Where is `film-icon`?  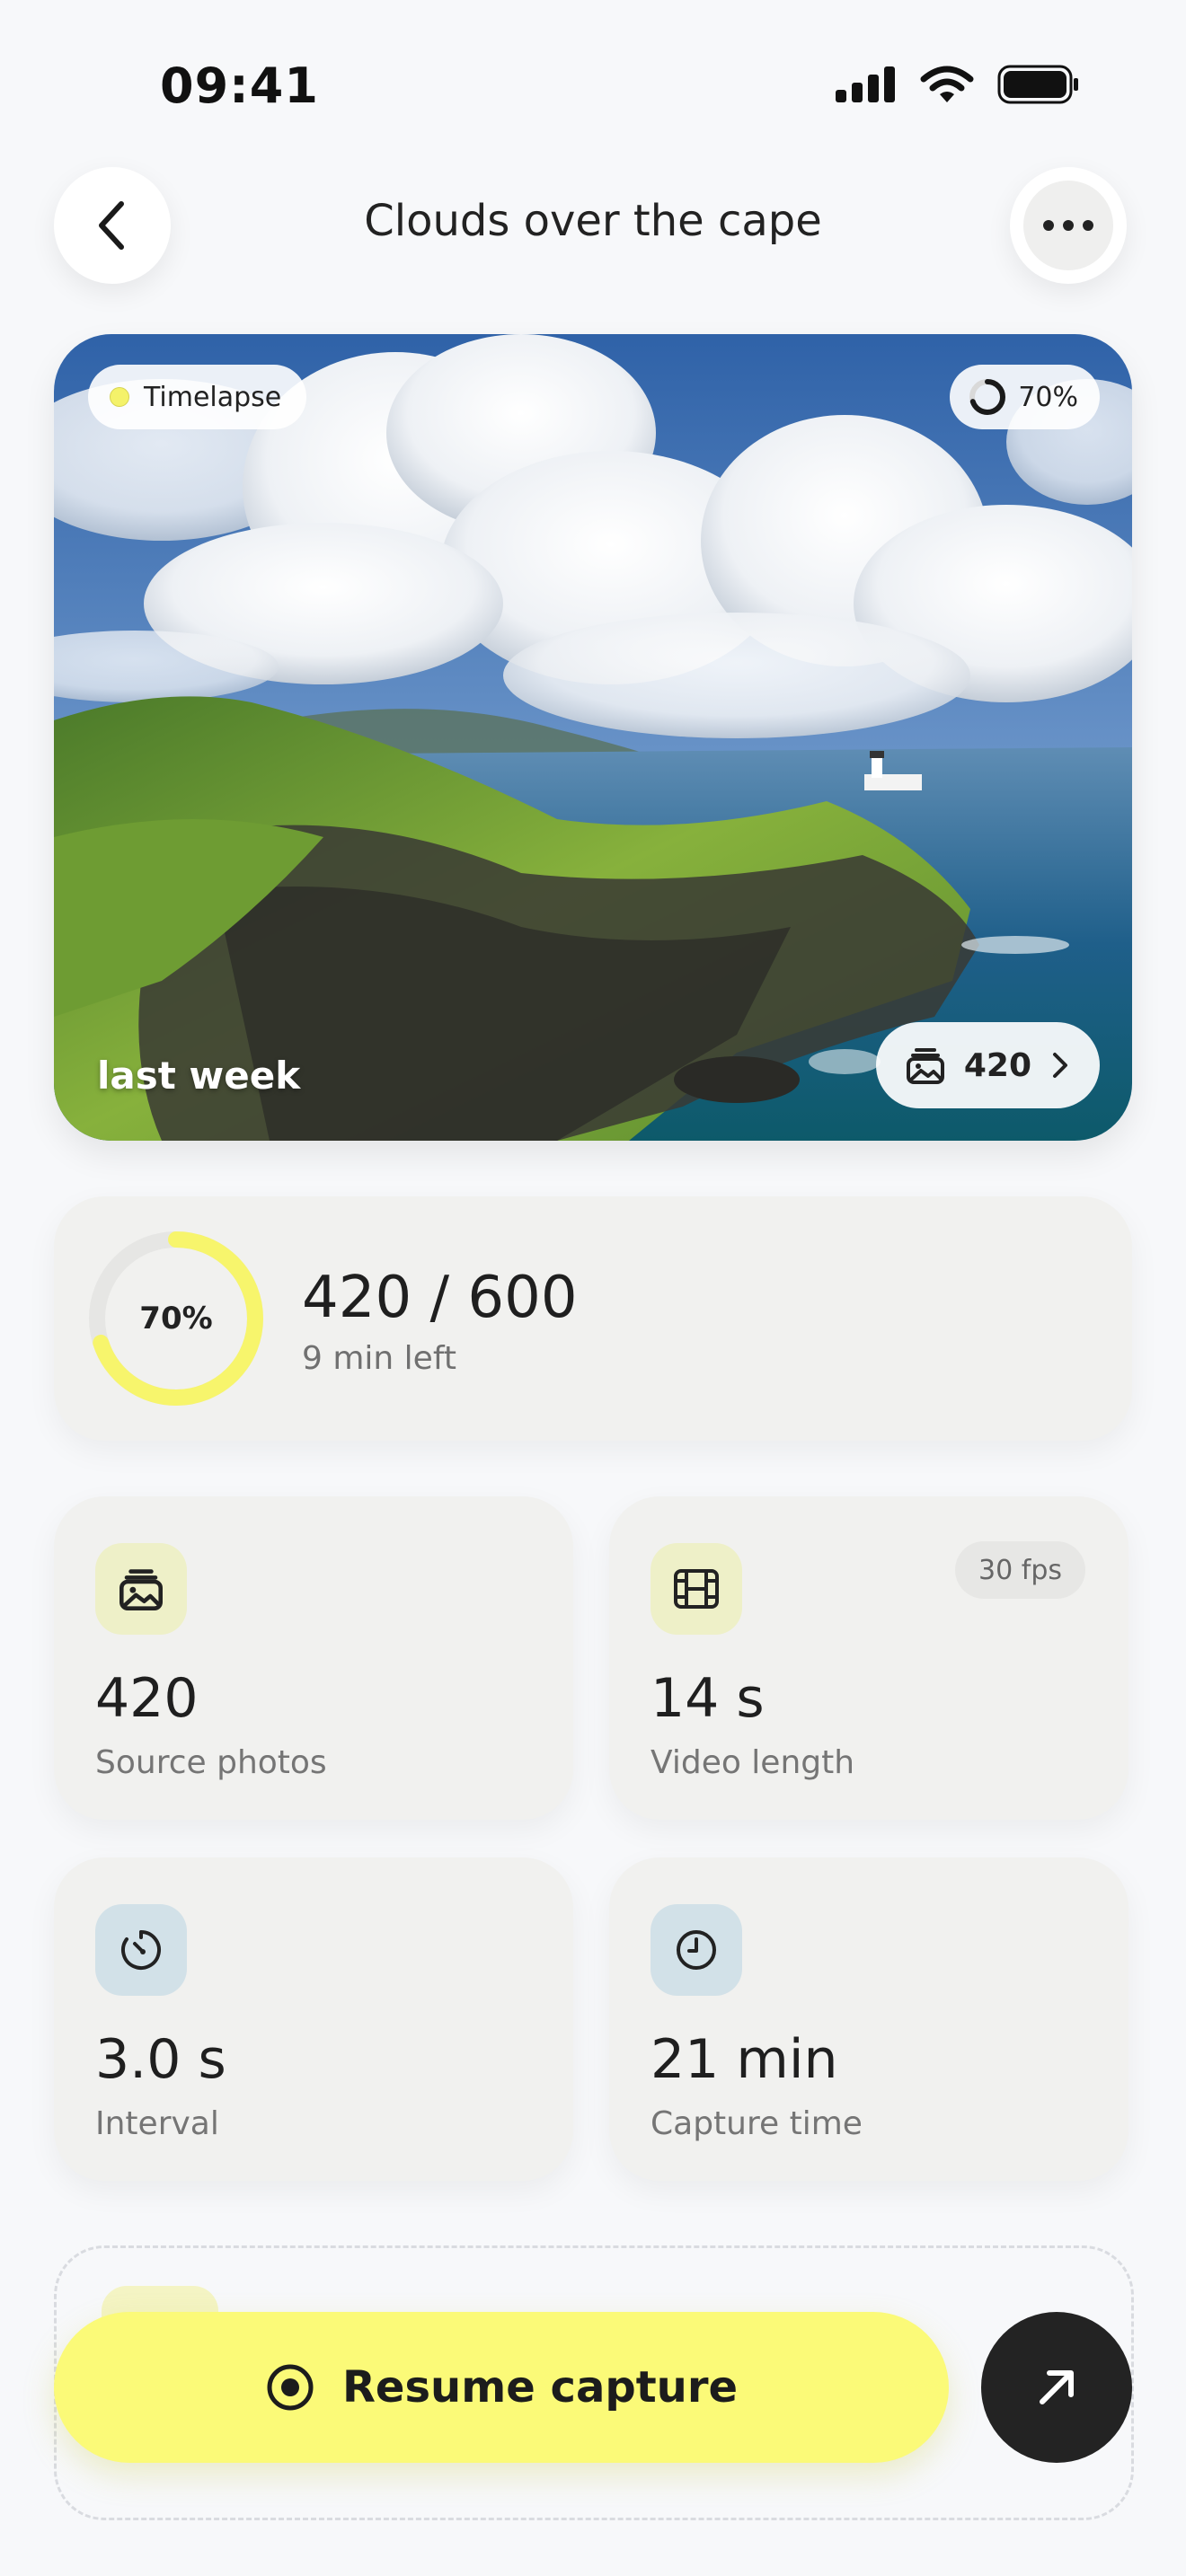 film-icon is located at coordinates (696, 1589).